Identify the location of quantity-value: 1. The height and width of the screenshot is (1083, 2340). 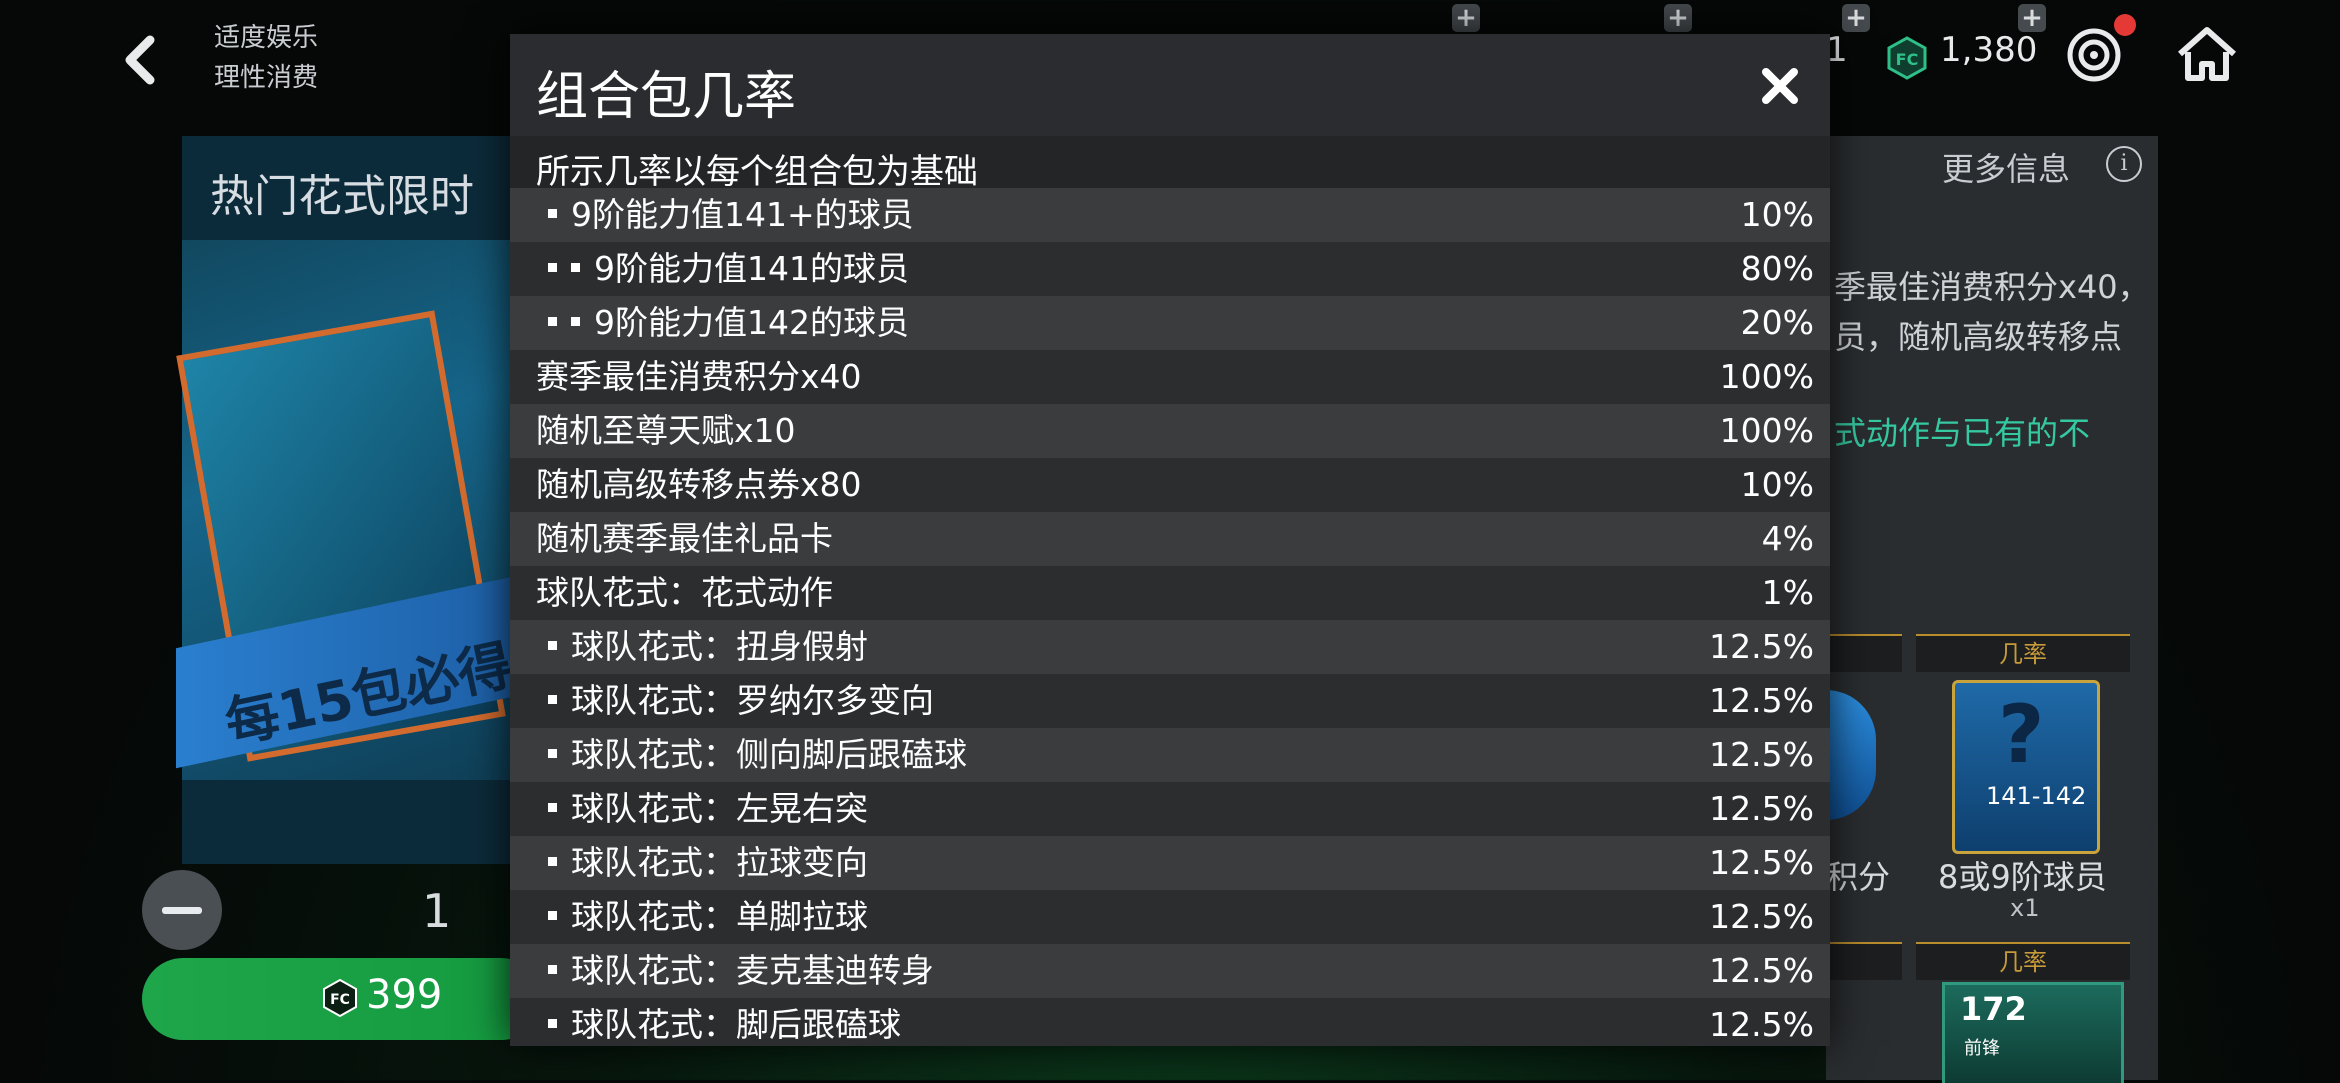
(437, 911).